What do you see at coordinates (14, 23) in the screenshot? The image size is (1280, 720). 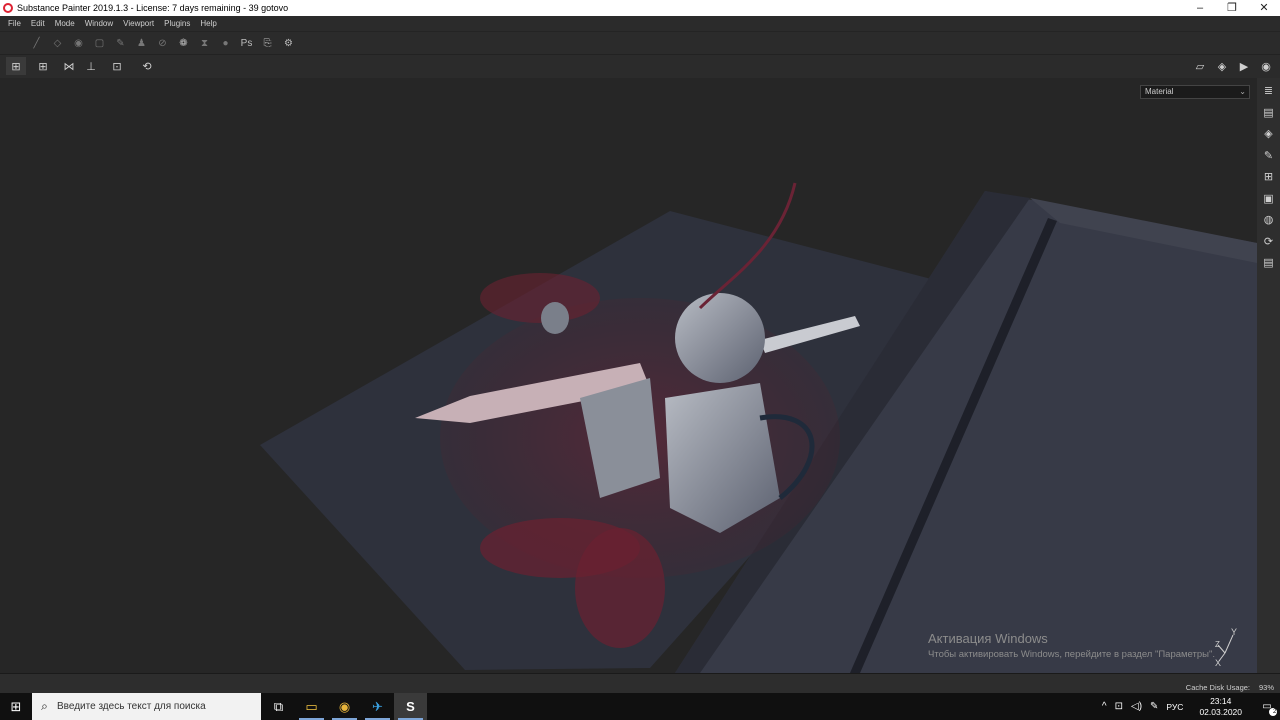 I see `menu-file: File` at bounding box center [14, 23].